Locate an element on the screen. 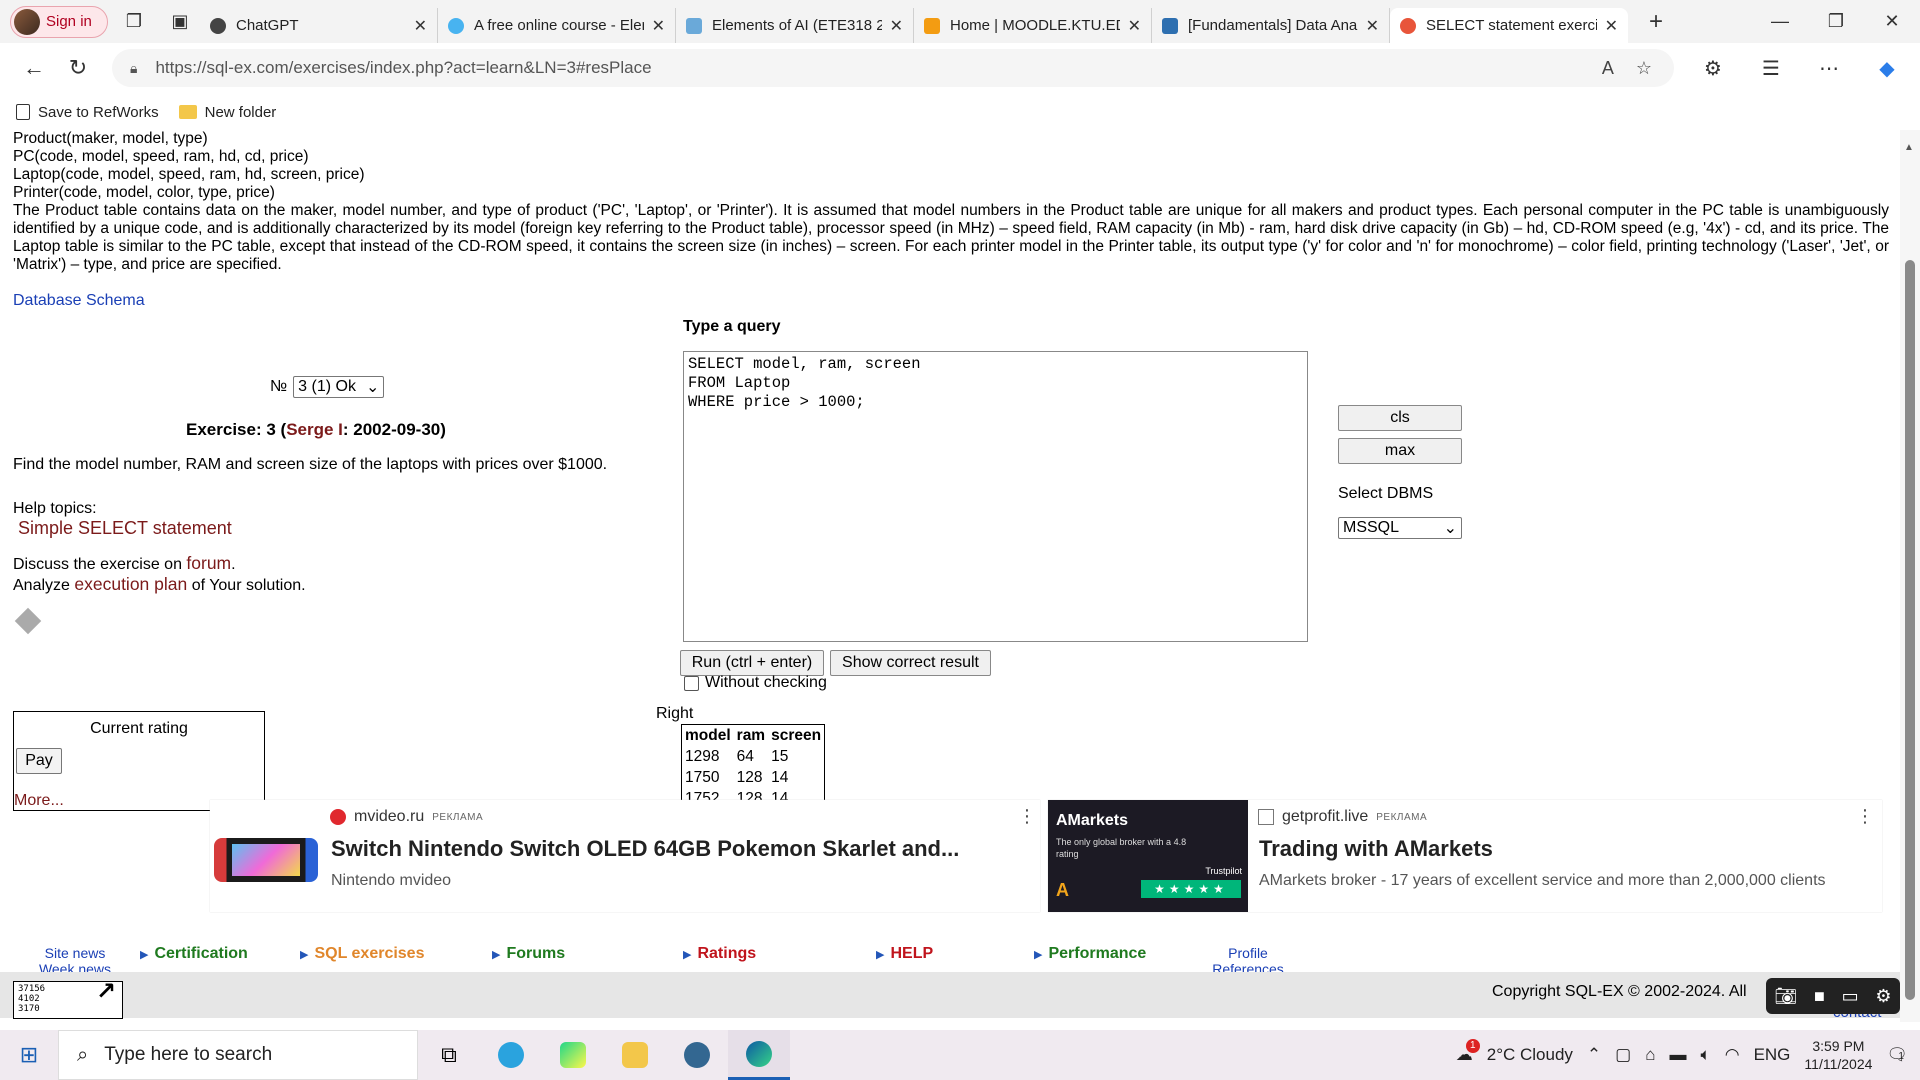 The image size is (1920, 1080). page-scrollbar: ▲ is located at coordinates (1910, 576).